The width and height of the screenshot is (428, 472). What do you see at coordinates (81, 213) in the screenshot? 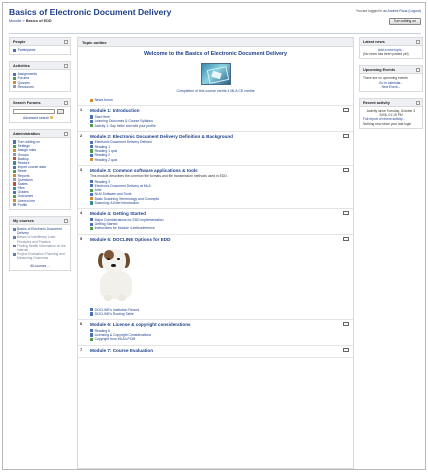
I see `topic-number: 4` at bounding box center [81, 213].